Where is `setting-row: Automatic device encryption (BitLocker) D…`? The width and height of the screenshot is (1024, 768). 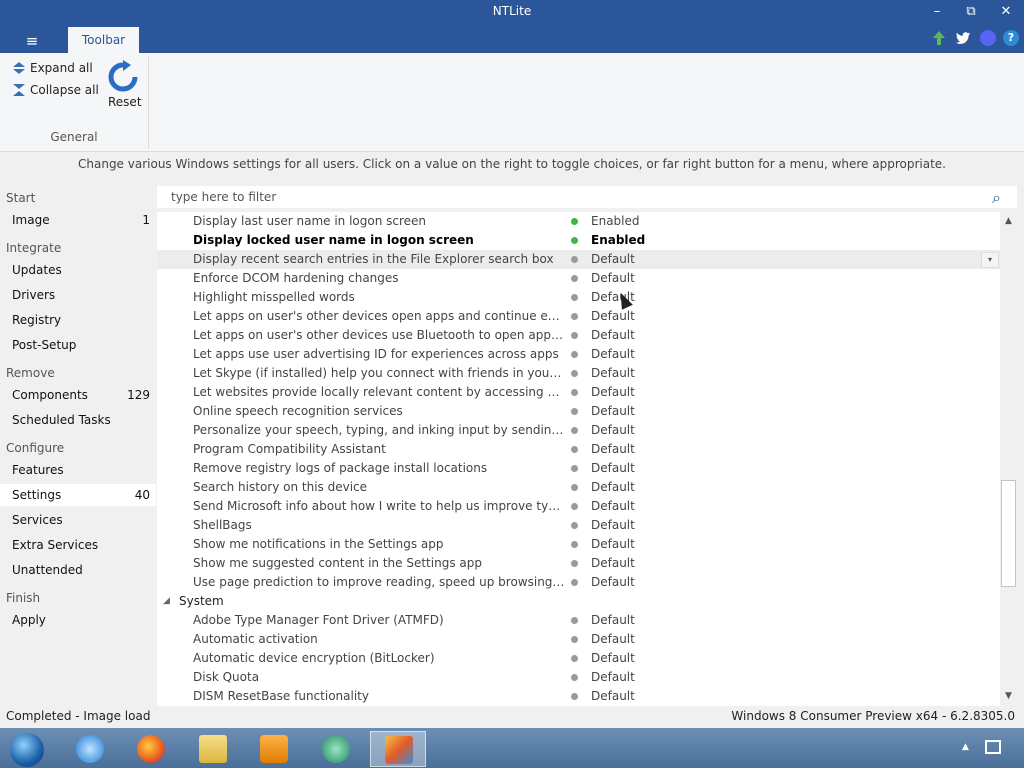
setting-row: Automatic device encryption (BitLocker) D… is located at coordinates (578, 658).